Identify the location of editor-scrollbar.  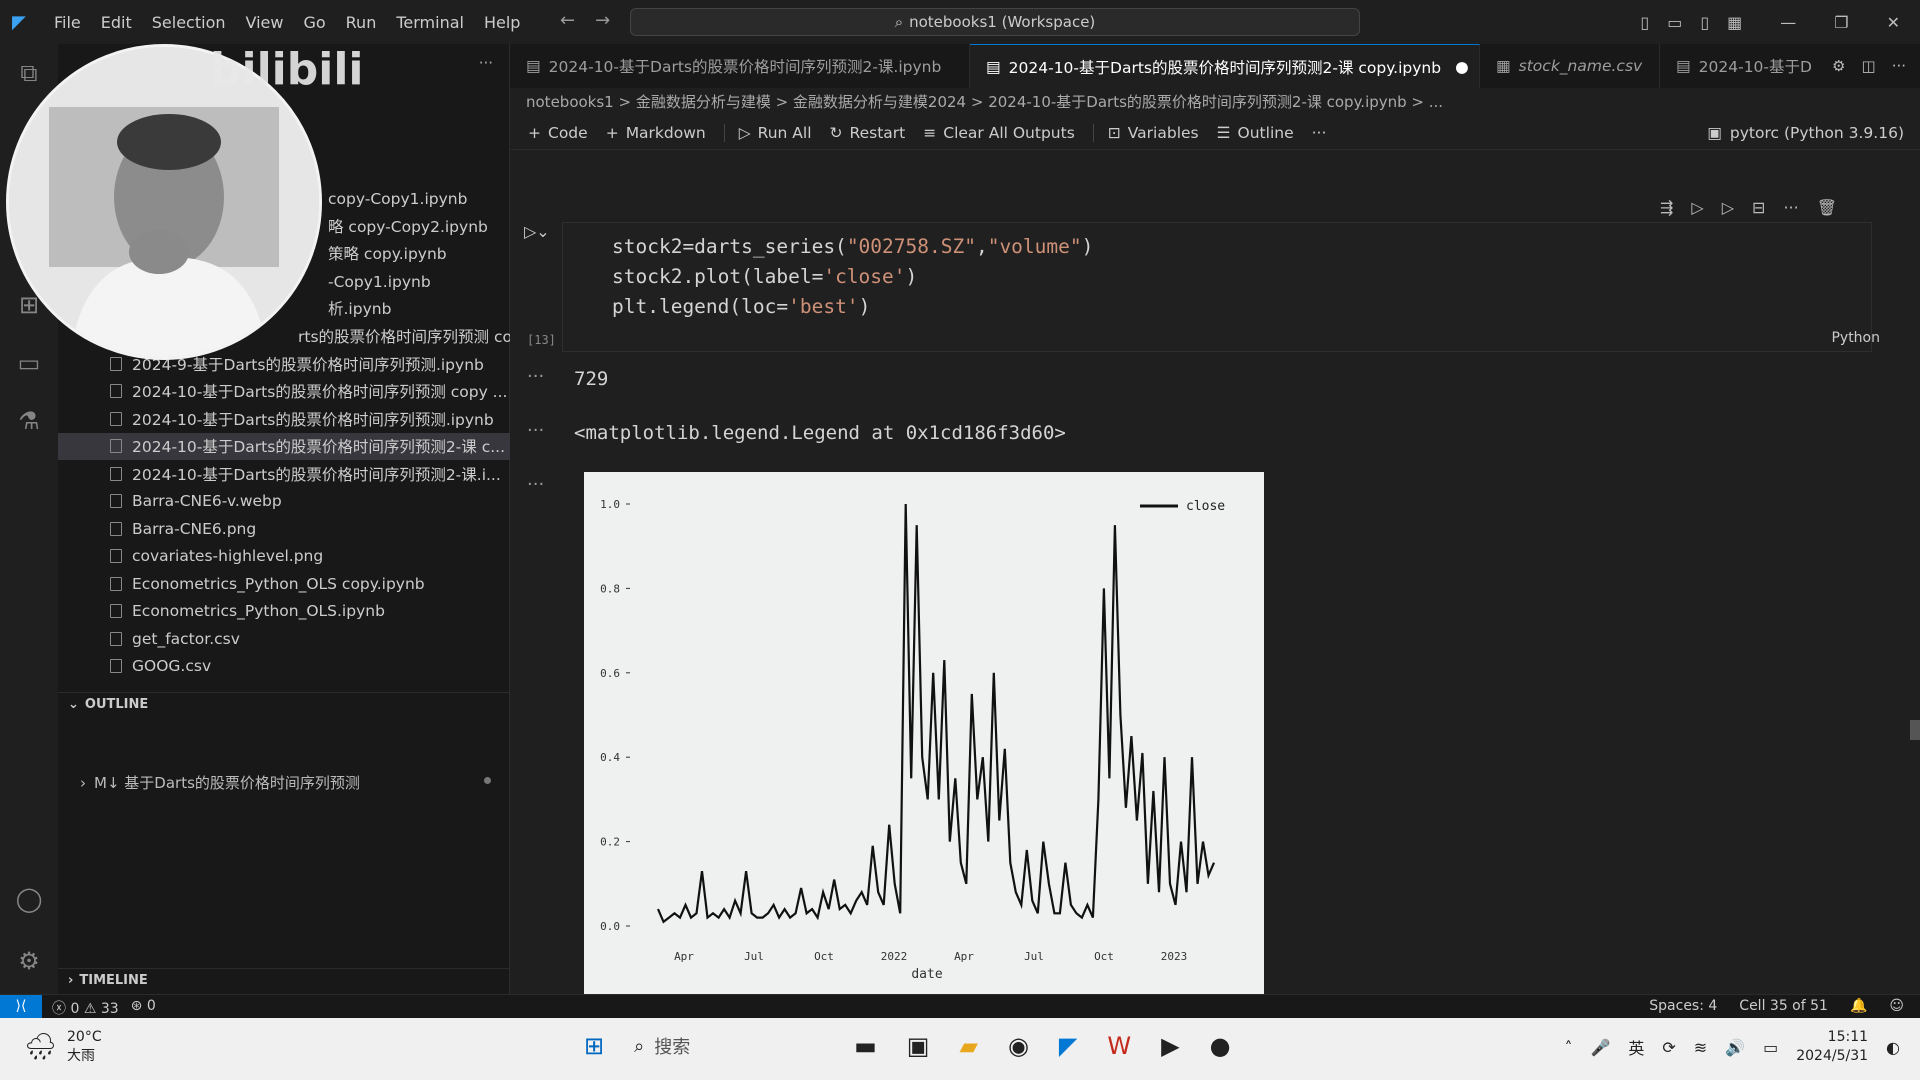
(1915, 730).